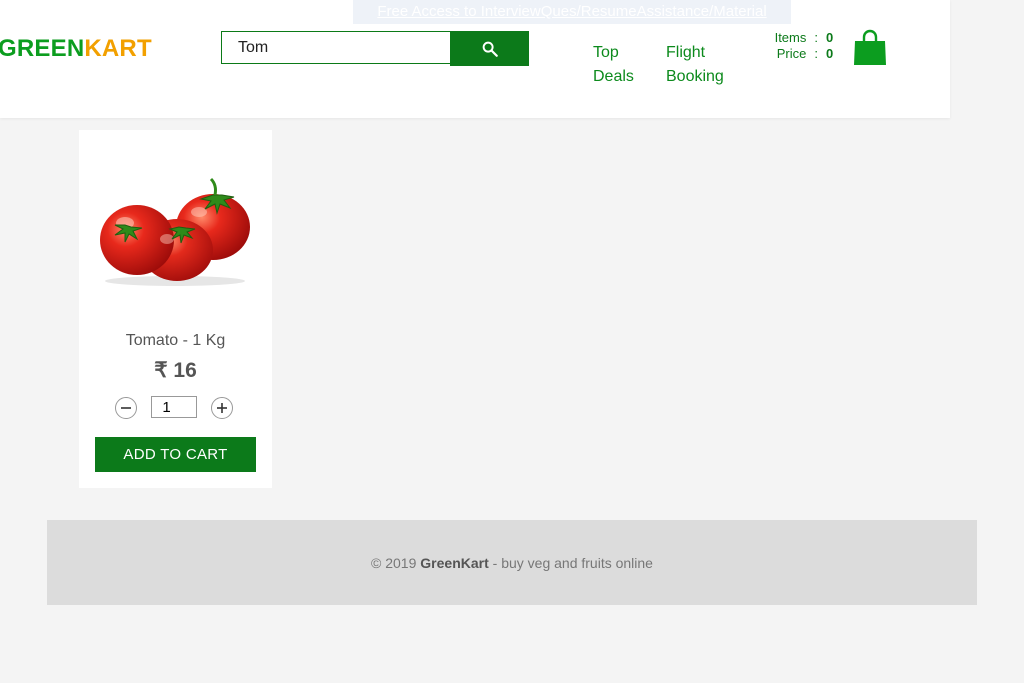 This screenshot has height=683, width=1024. What do you see at coordinates (790, 37) in the screenshot?
I see `cart-items-label: Items` at bounding box center [790, 37].